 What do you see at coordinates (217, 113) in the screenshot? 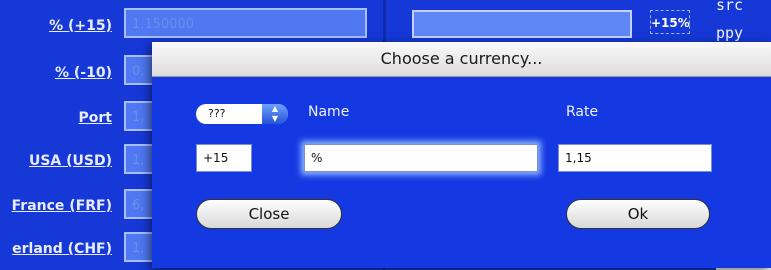
I see `currency-select-value: ???` at bounding box center [217, 113].